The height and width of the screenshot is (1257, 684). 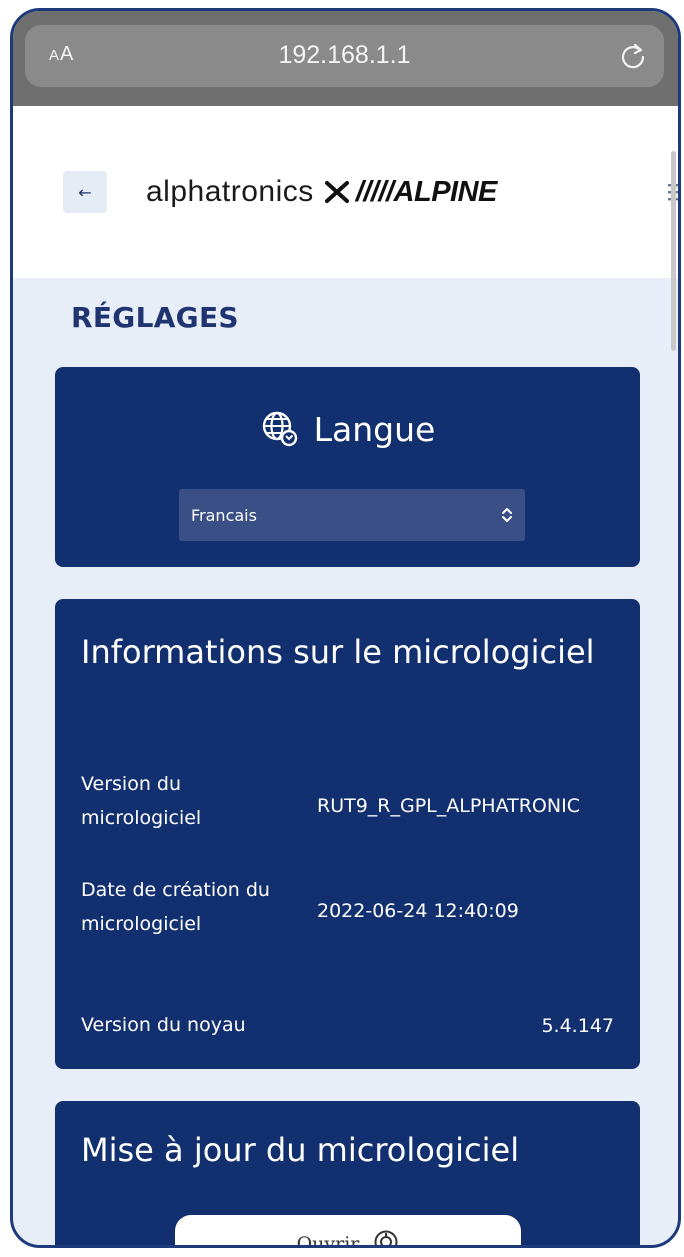 What do you see at coordinates (577, 1026) in the screenshot?
I see `kernel-version-value: 5.4.147` at bounding box center [577, 1026].